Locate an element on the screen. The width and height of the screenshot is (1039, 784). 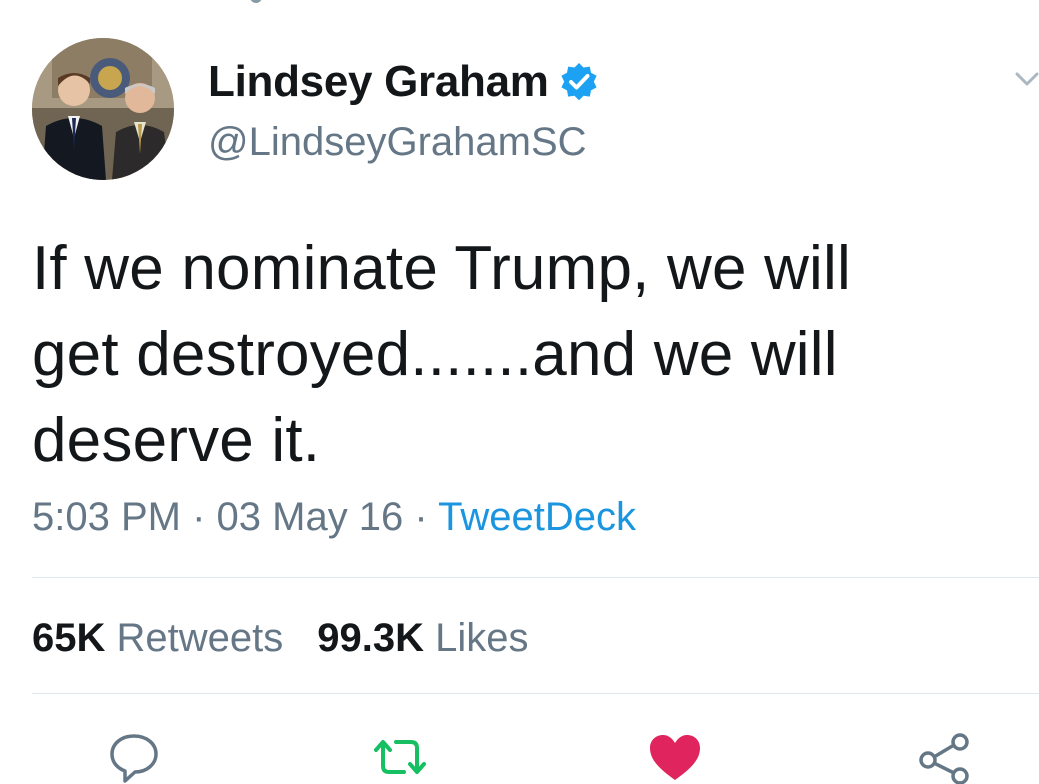
name-row: Lindsey Graham is located at coordinates (403, 82).